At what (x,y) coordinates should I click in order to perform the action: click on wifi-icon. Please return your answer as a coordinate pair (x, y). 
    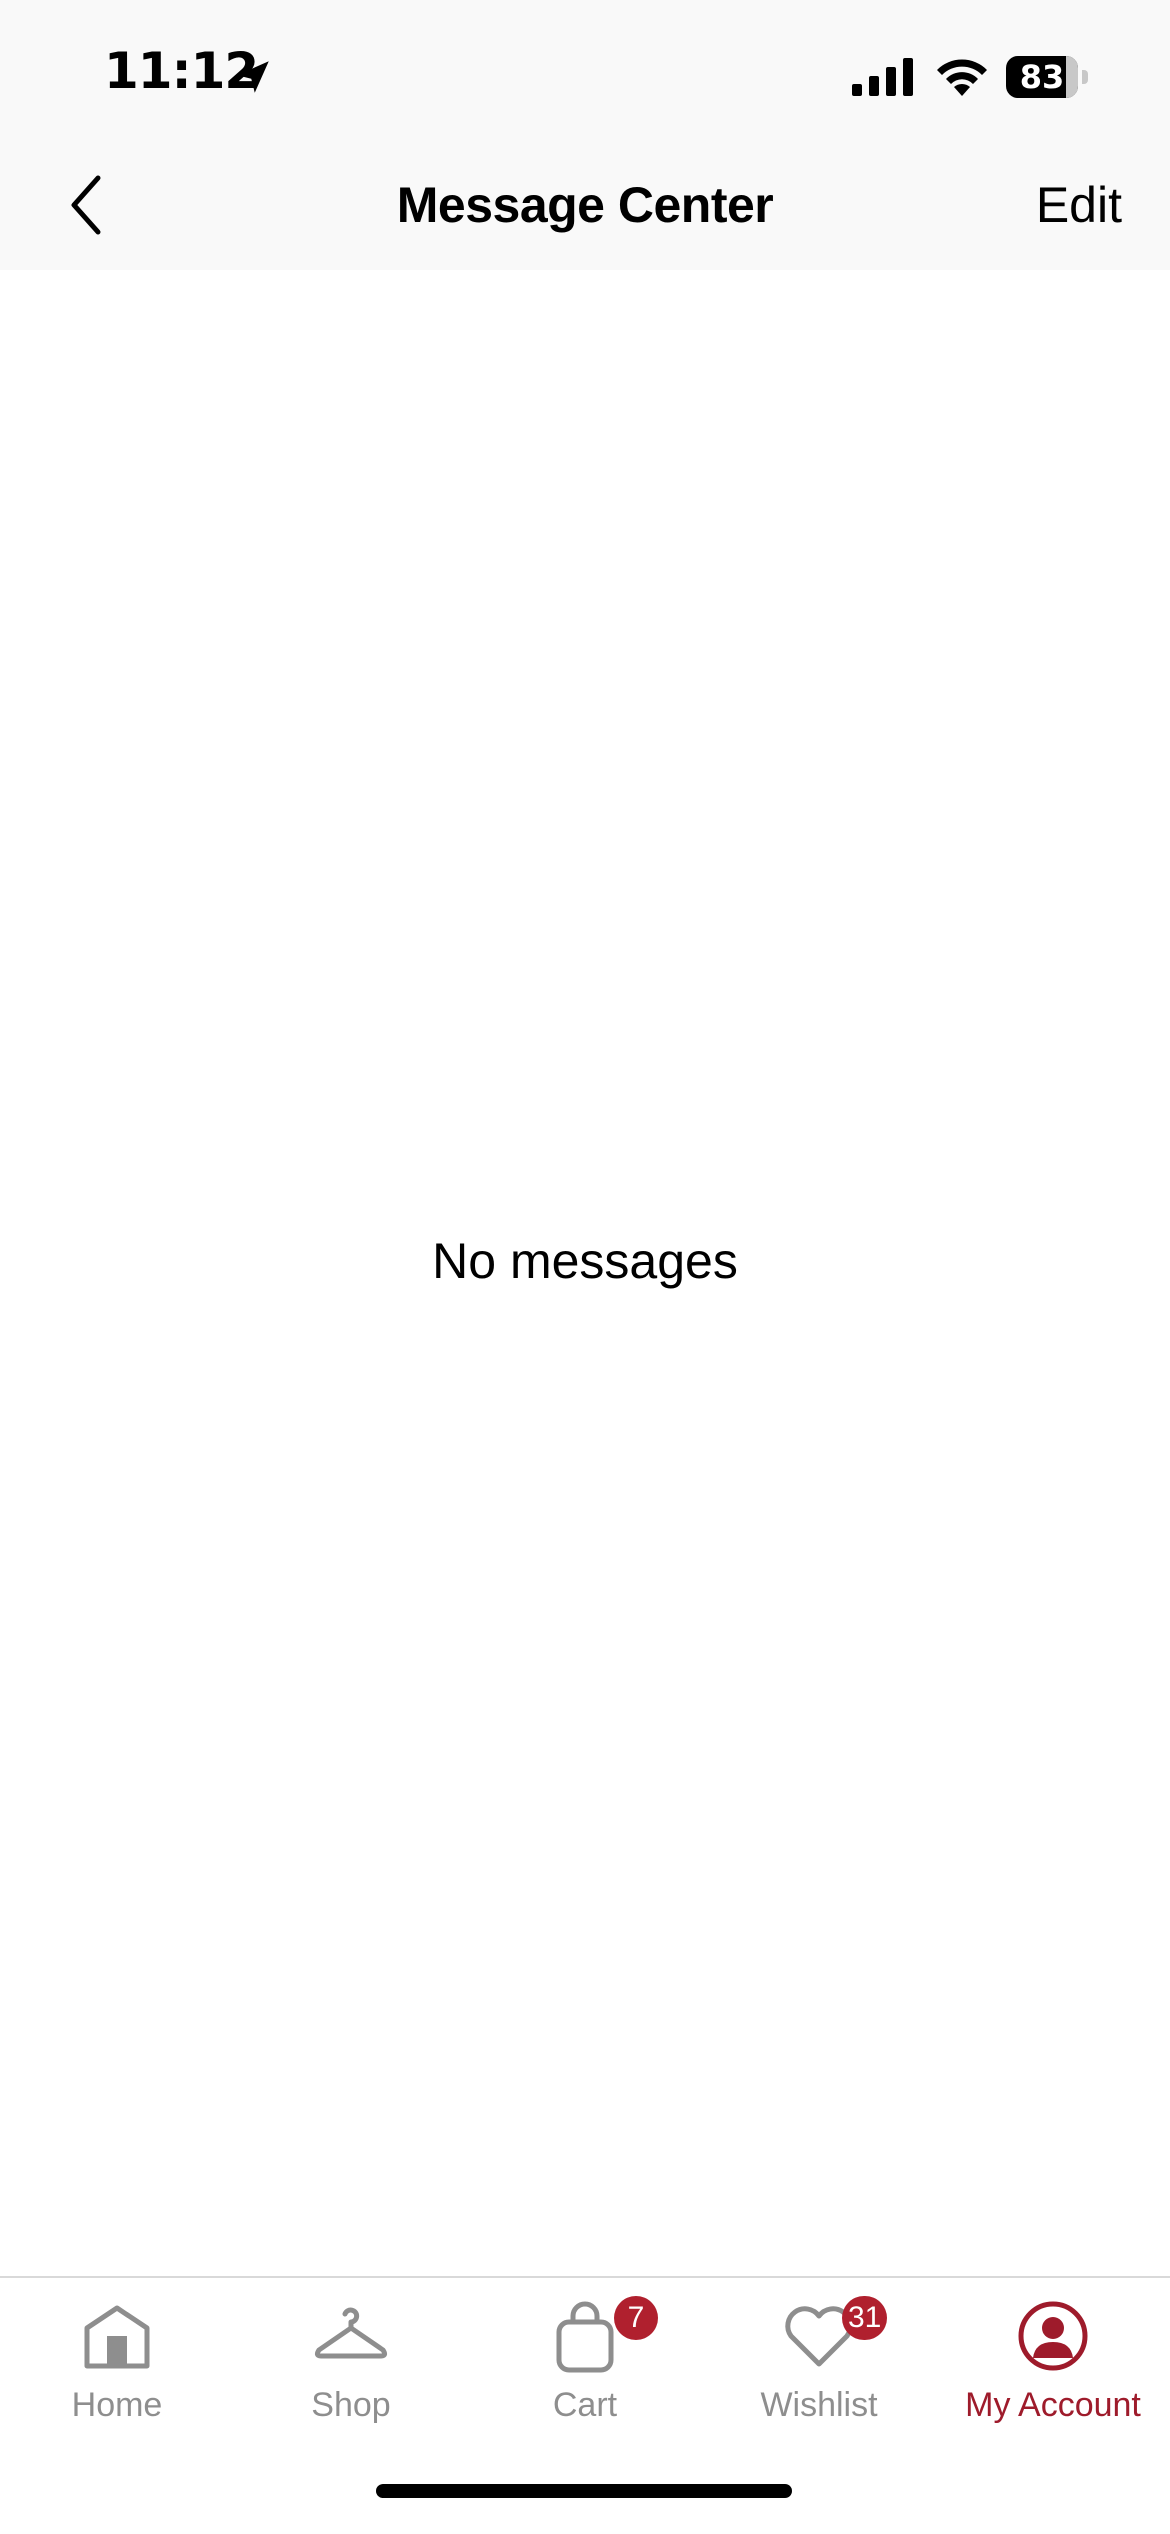
    Looking at the image, I should click on (962, 77).